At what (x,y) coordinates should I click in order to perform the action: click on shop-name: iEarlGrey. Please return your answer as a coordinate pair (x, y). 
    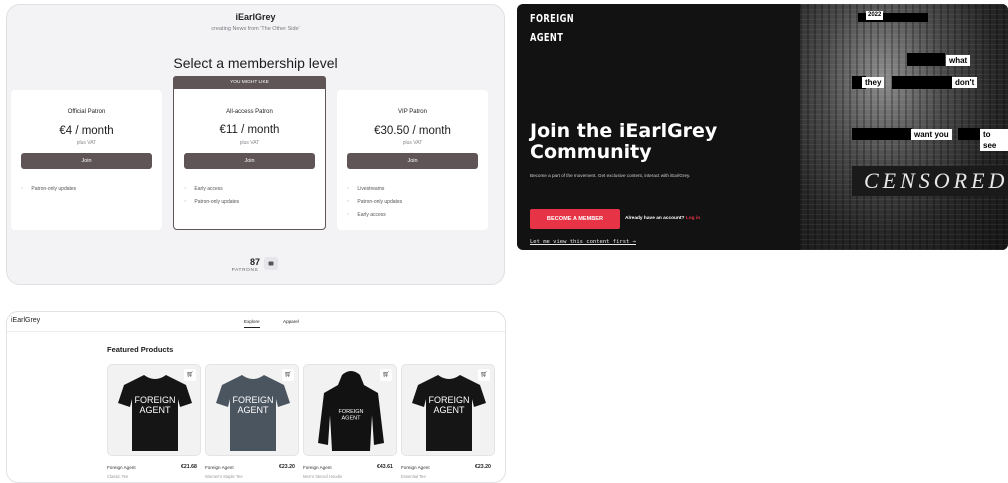
    Looking at the image, I should click on (25, 320).